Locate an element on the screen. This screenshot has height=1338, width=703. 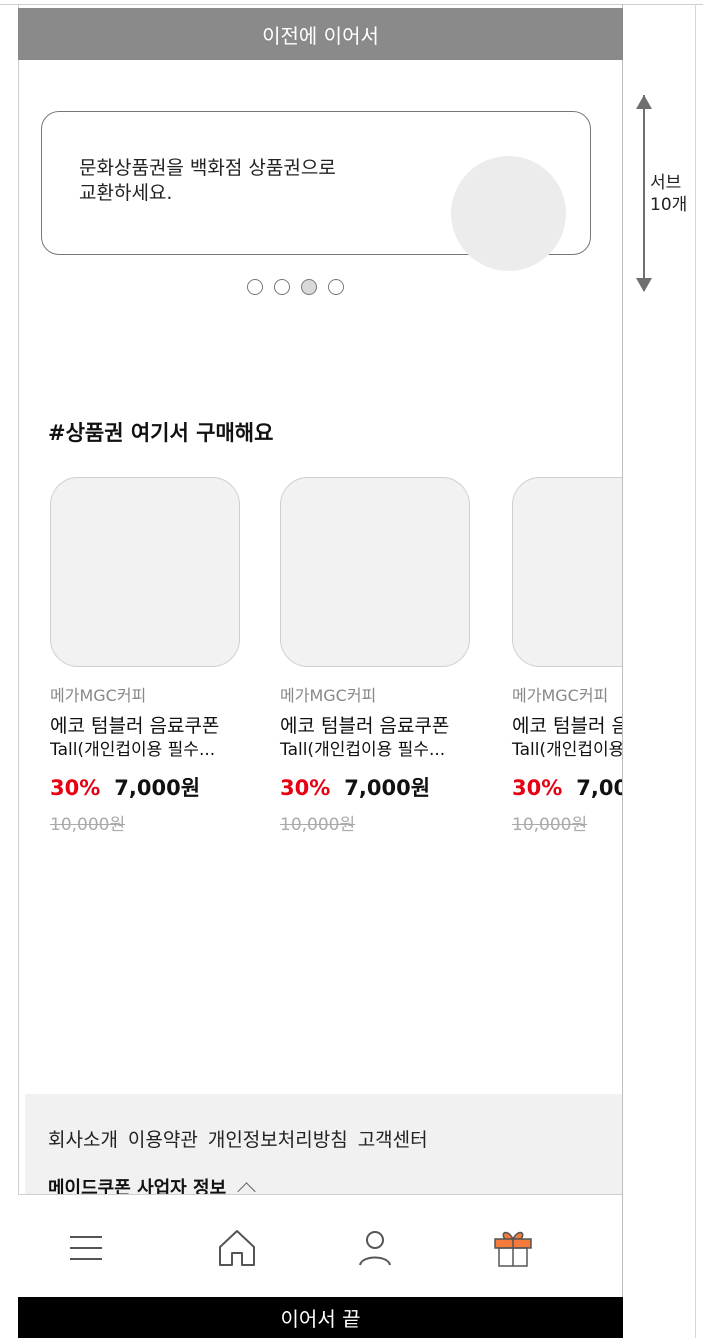
home-icon is located at coordinates (237, 1248).